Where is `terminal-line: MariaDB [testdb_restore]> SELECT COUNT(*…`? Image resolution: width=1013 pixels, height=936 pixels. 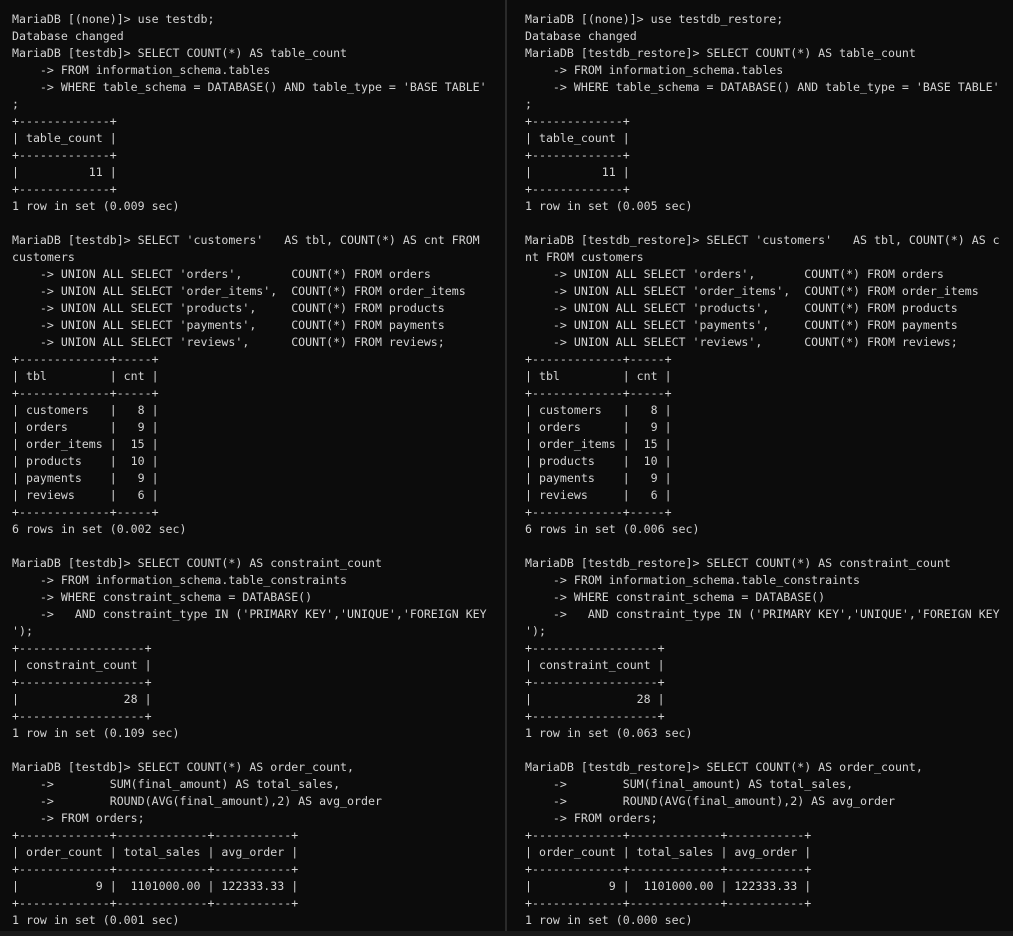
terminal-line: MariaDB [testdb_restore]> SELECT COUNT(*… is located at coordinates (724, 767).